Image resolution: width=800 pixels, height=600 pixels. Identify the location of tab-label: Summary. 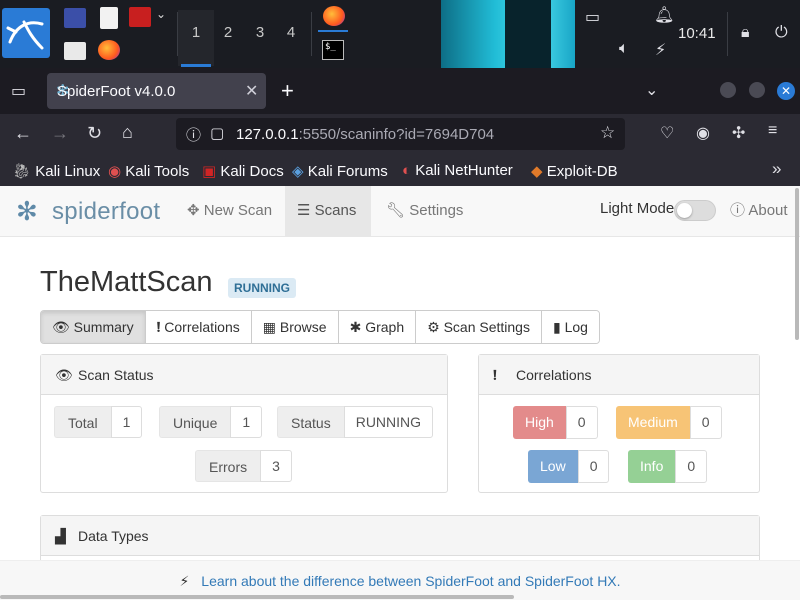
(103, 327).